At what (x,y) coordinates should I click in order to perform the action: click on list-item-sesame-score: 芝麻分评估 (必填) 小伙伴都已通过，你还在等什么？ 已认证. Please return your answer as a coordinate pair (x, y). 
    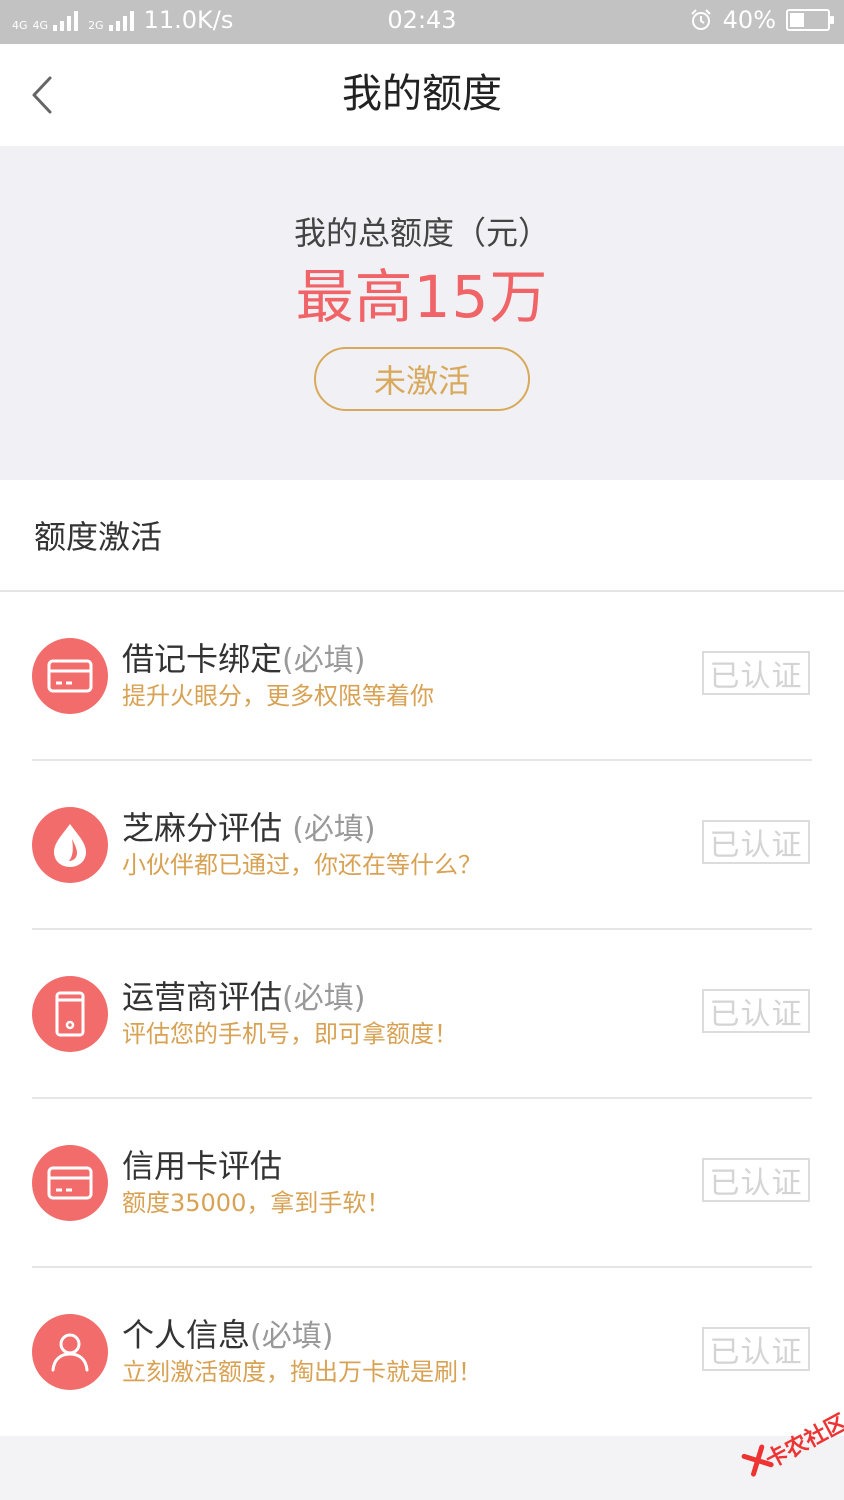
    Looking at the image, I should click on (422, 845).